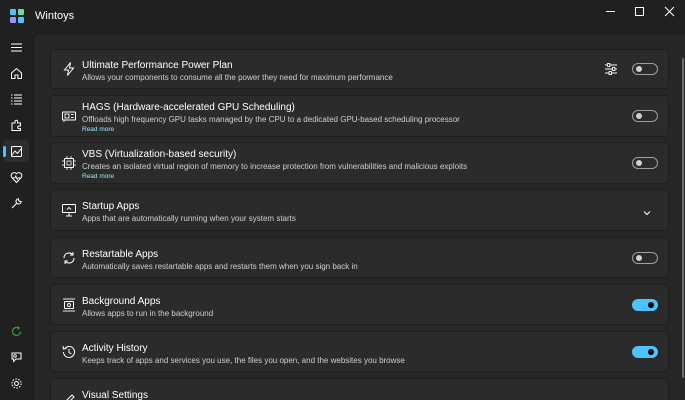 The width and height of the screenshot is (685, 400). I want to click on nav-item-health, so click(16, 177).